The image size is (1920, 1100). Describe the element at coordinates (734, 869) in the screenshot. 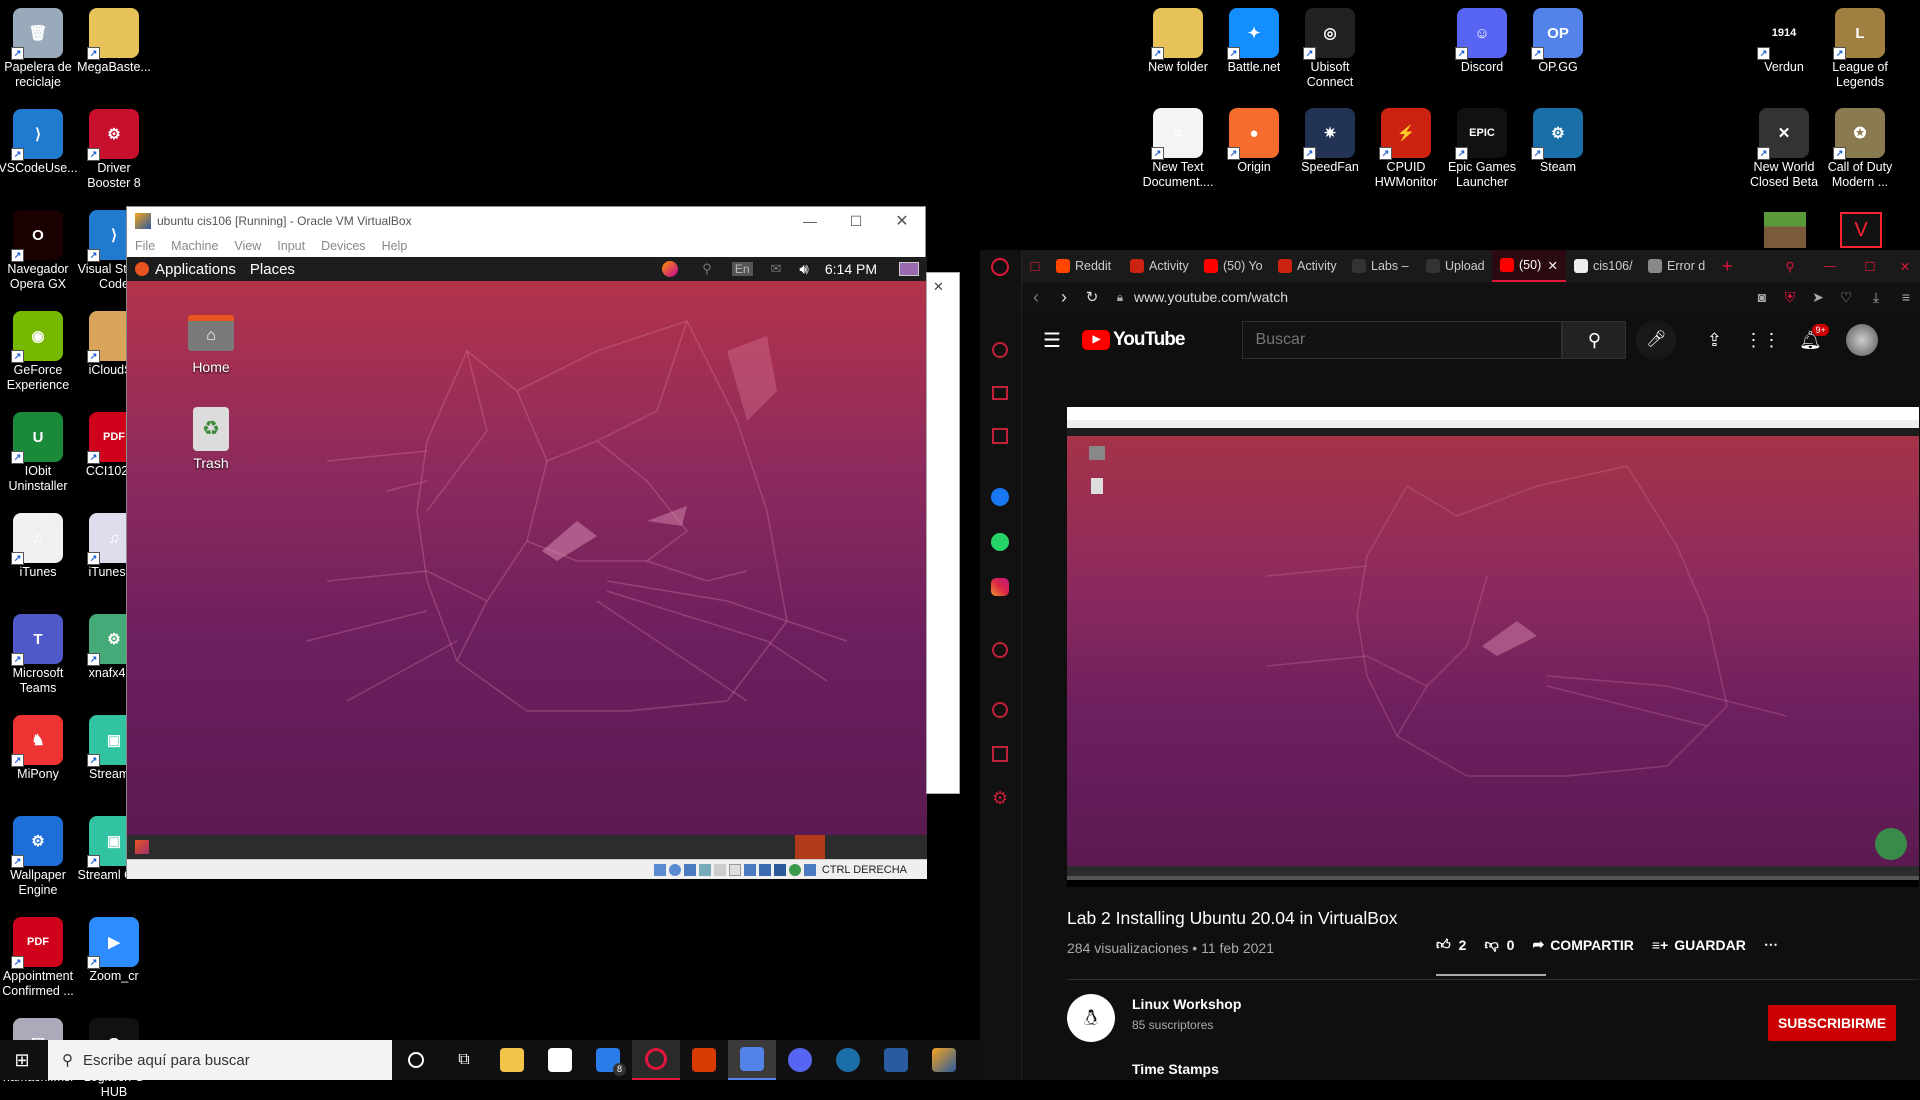

I see `shared-folders-icon` at that location.